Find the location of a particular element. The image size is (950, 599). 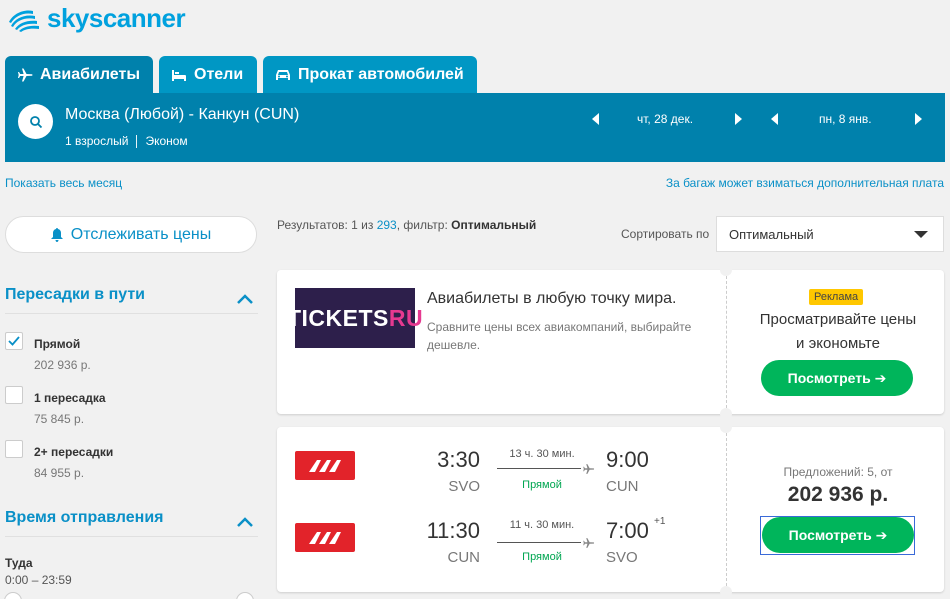

bed-icon is located at coordinates (179, 75).